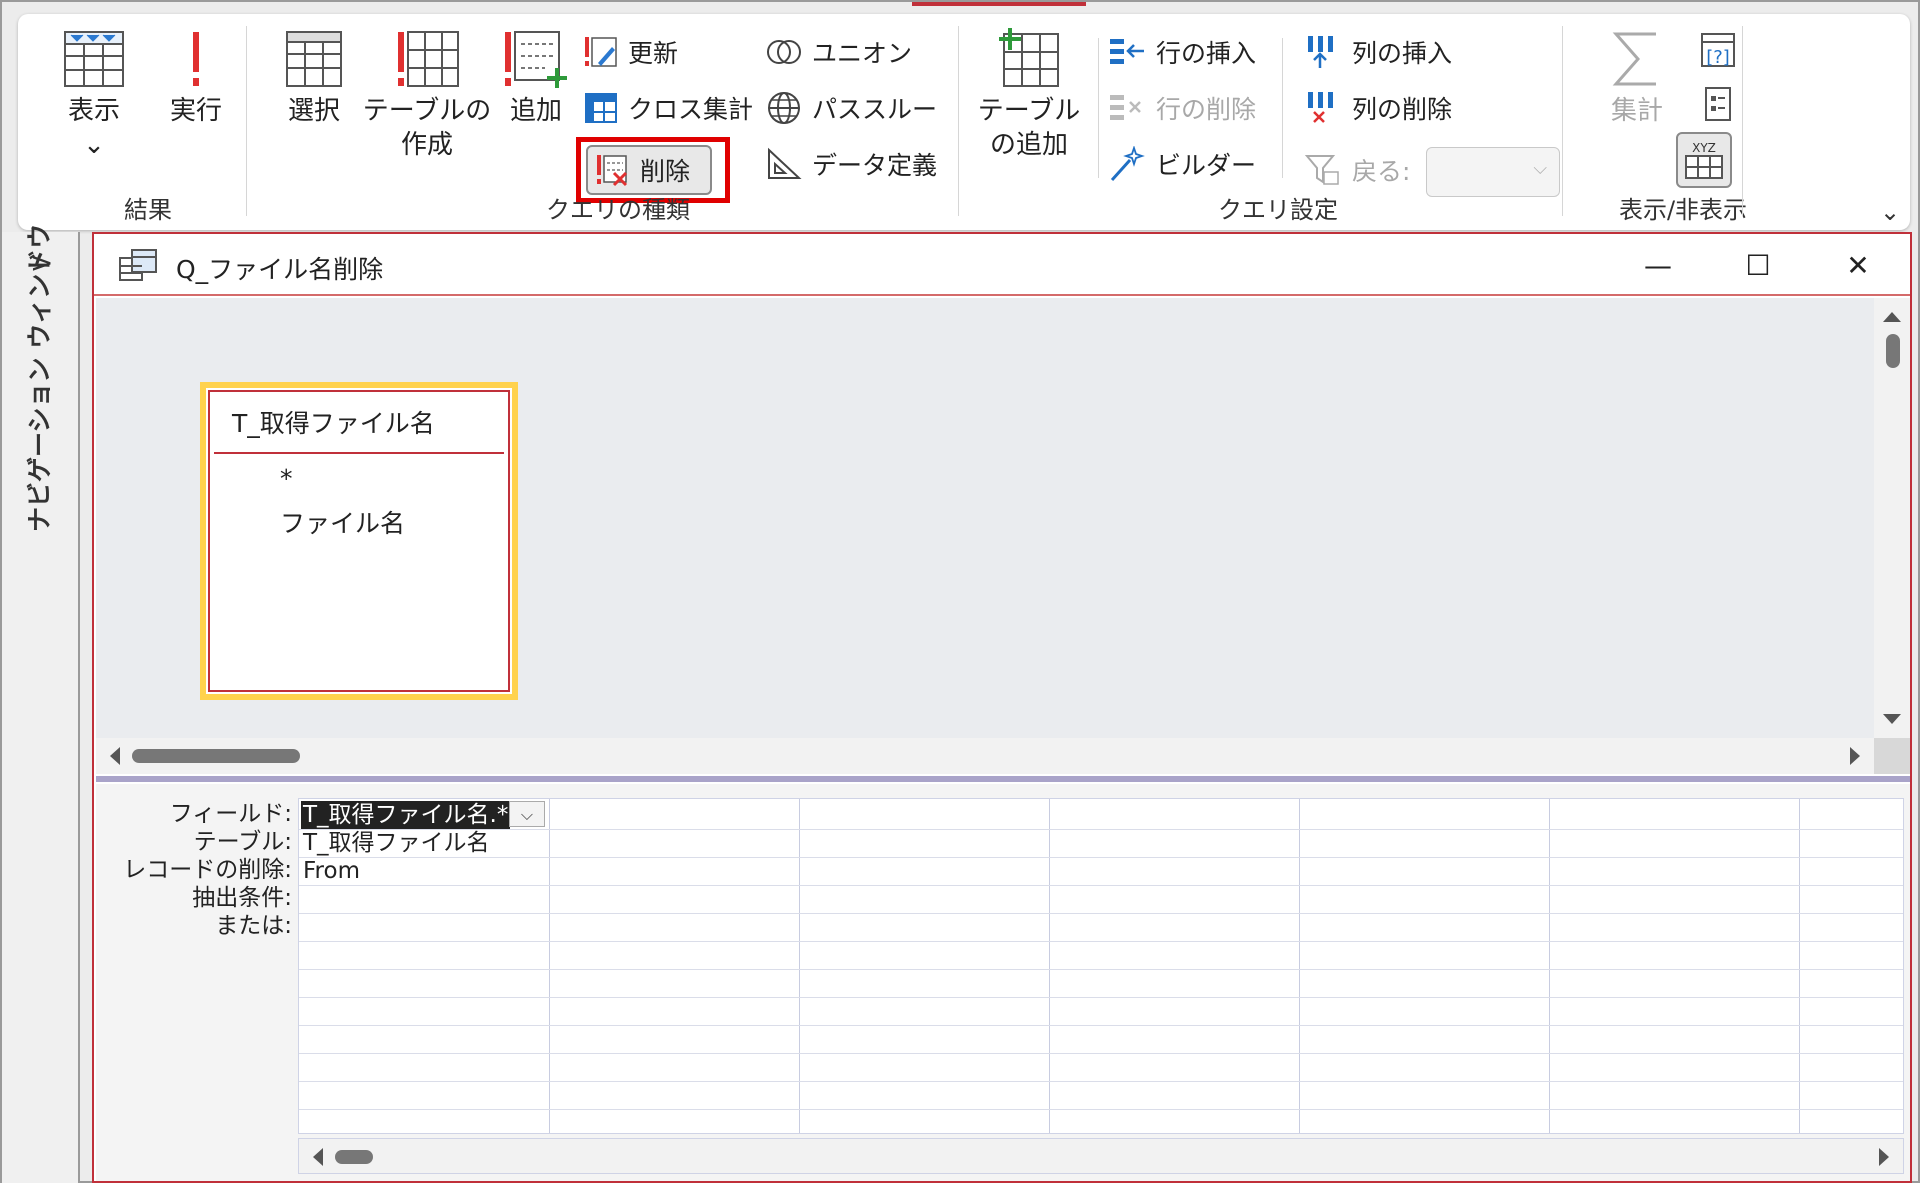  I want to click on totals-button: 集計, so click(1637, 78).